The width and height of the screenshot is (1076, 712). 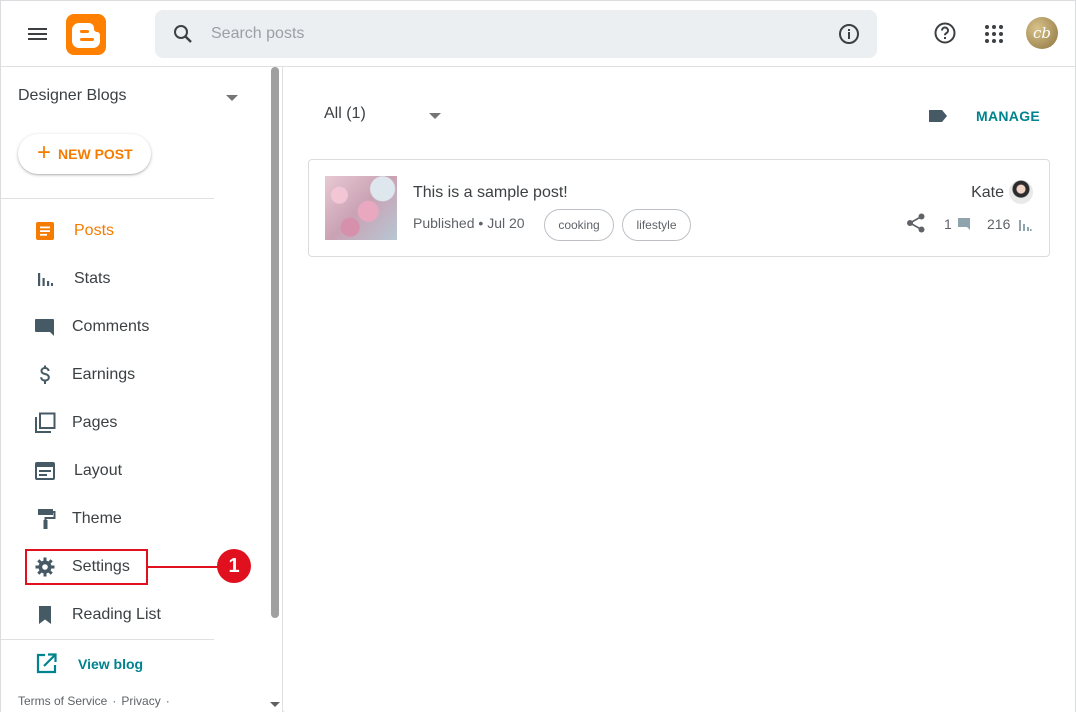 I want to click on new-post-button: + NEW POST, so click(x=84, y=154).